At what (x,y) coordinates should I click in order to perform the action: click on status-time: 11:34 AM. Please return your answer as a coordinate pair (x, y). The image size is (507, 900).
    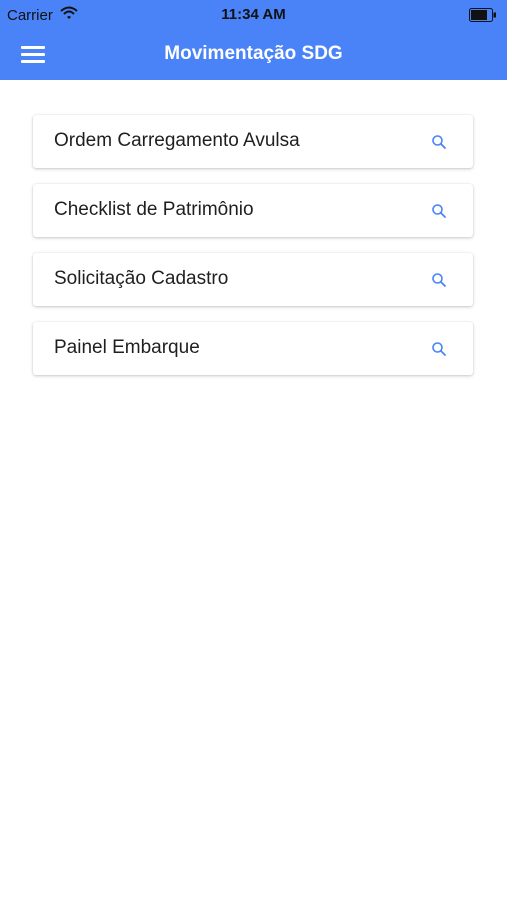
    Looking at the image, I should click on (253, 14).